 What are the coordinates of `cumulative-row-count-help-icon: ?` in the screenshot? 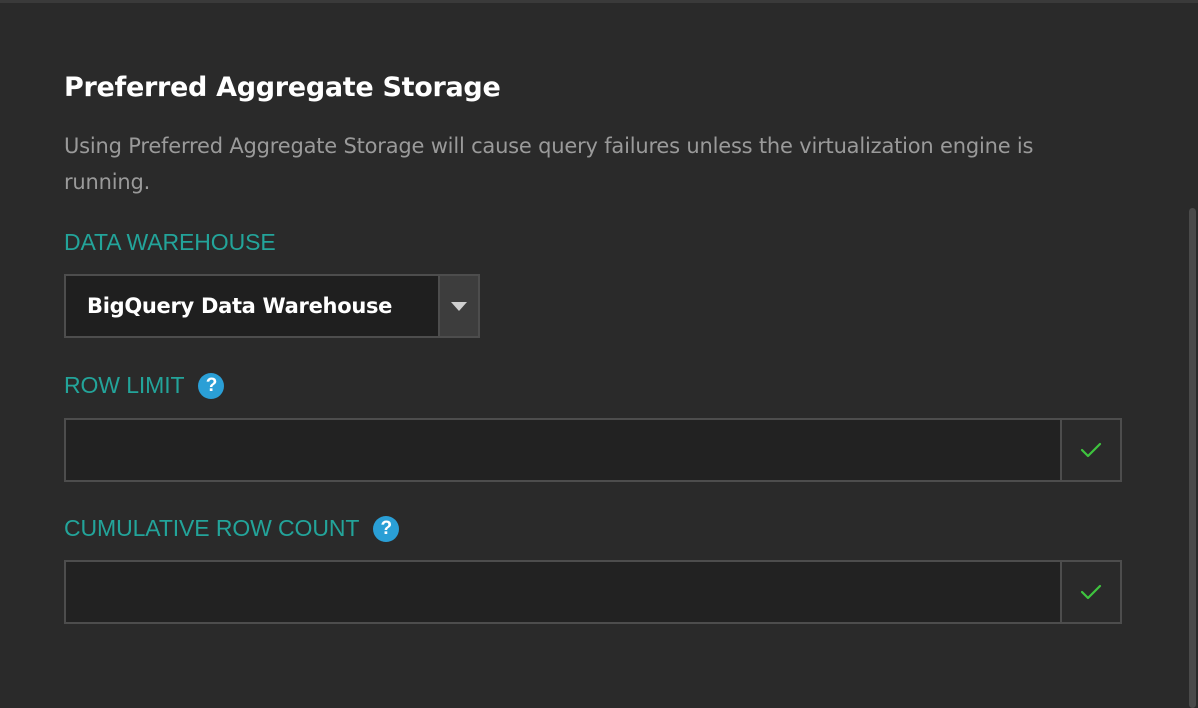 It's located at (386, 528).